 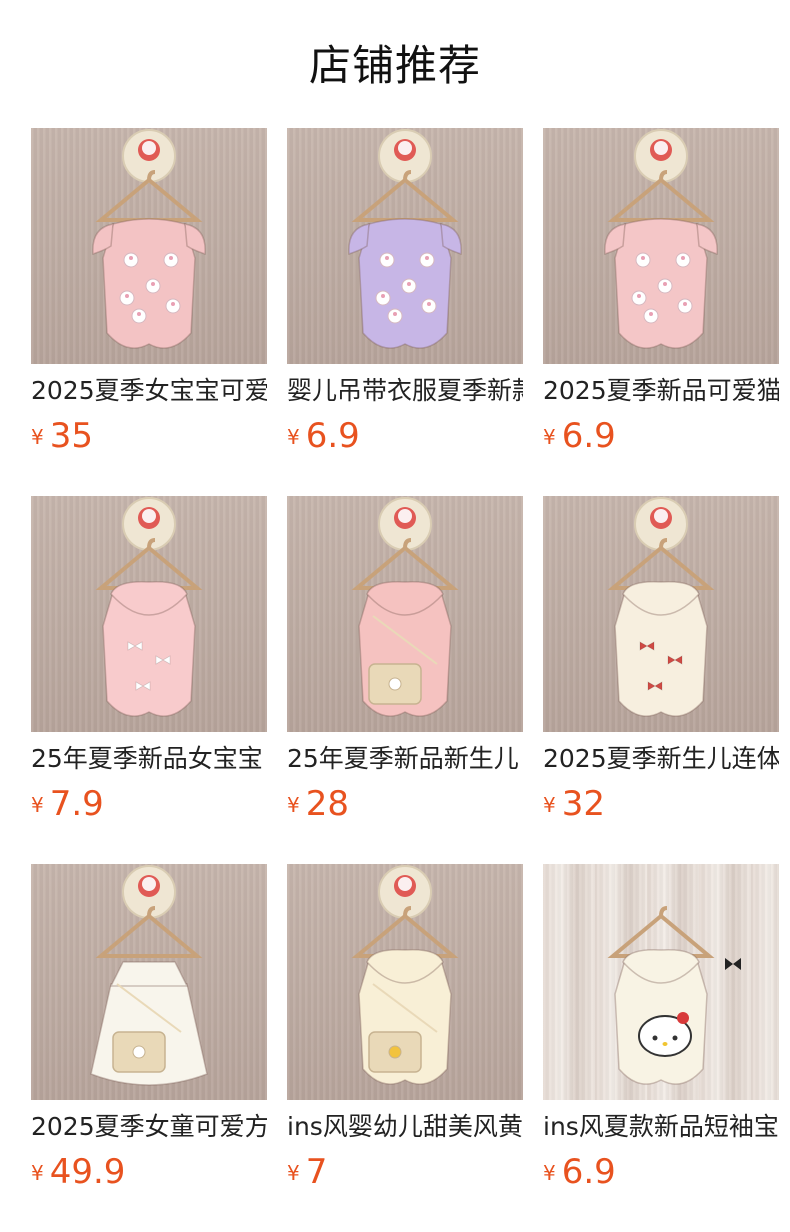 What do you see at coordinates (405, 391) in the screenshot?
I see `product-name: 婴儿吊带衣服夏季新款` at bounding box center [405, 391].